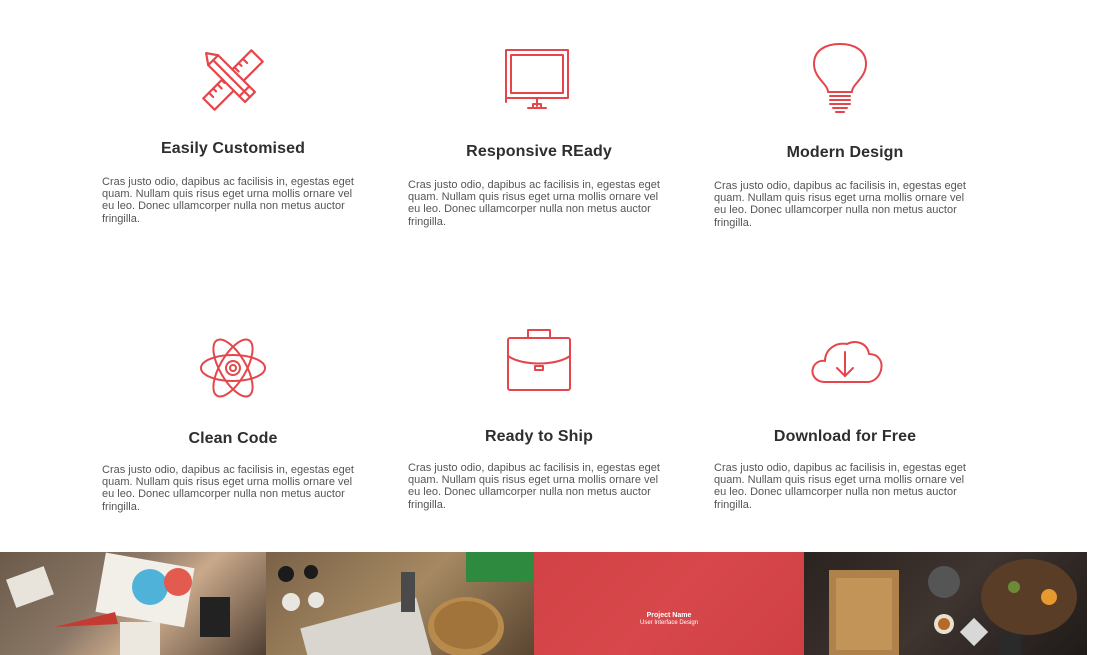  What do you see at coordinates (233, 80) in the screenshot?
I see `pencil-ruler-icon` at bounding box center [233, 80].